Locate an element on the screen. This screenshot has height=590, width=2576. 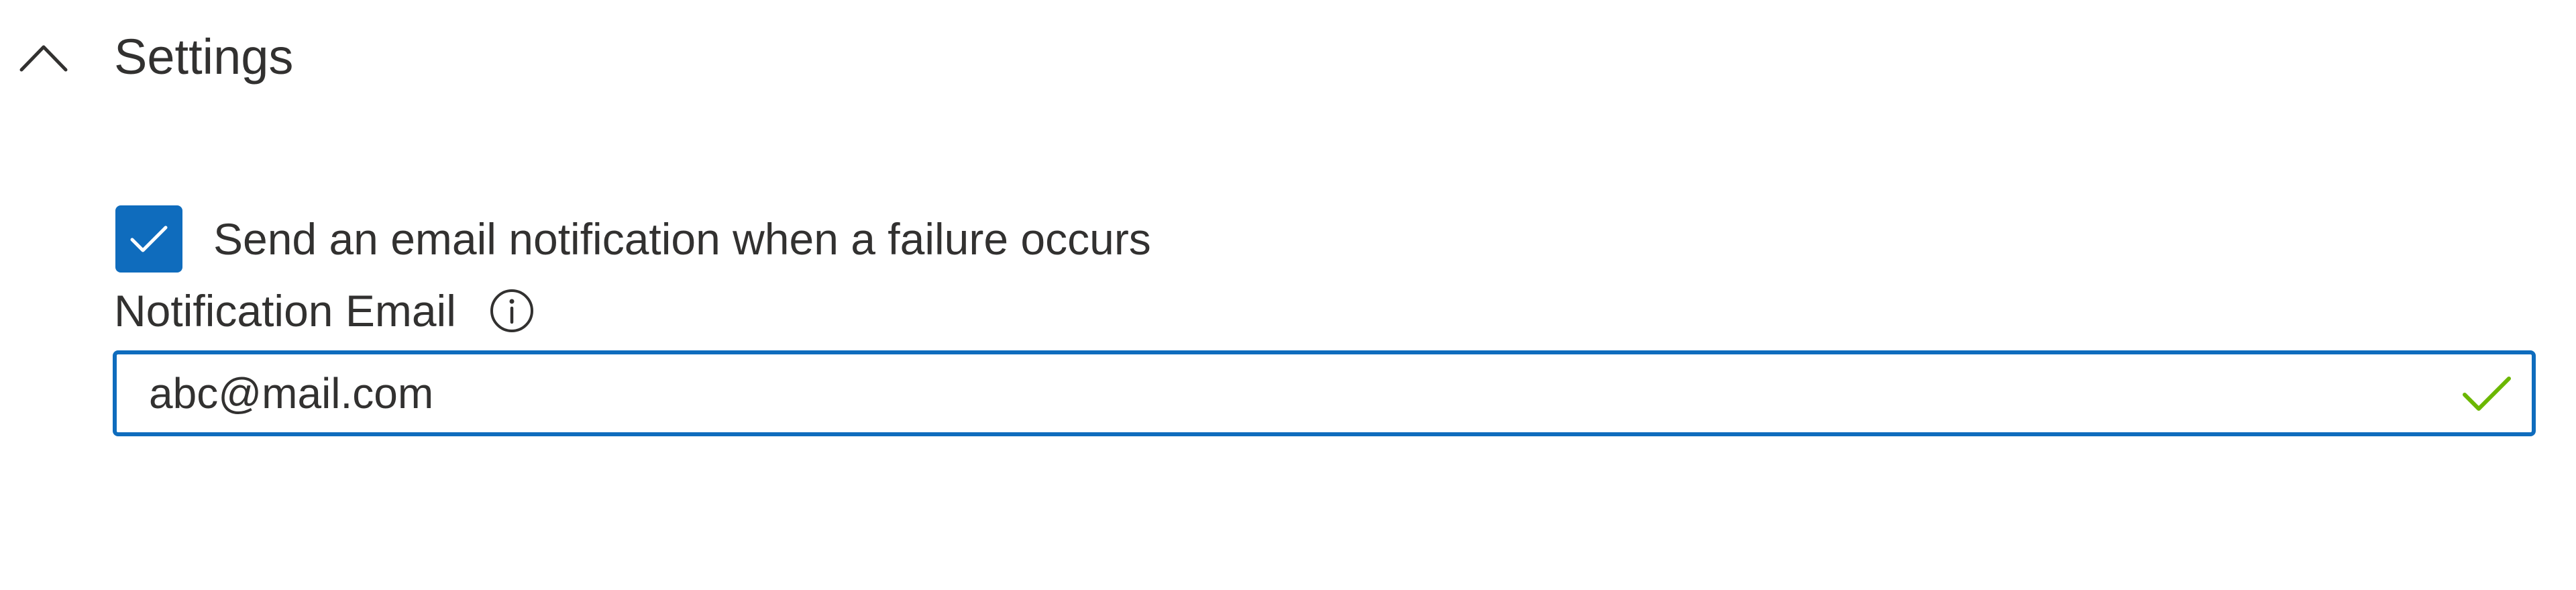
email-field-label-row: Notification Email is located at coordinates (324, 311).